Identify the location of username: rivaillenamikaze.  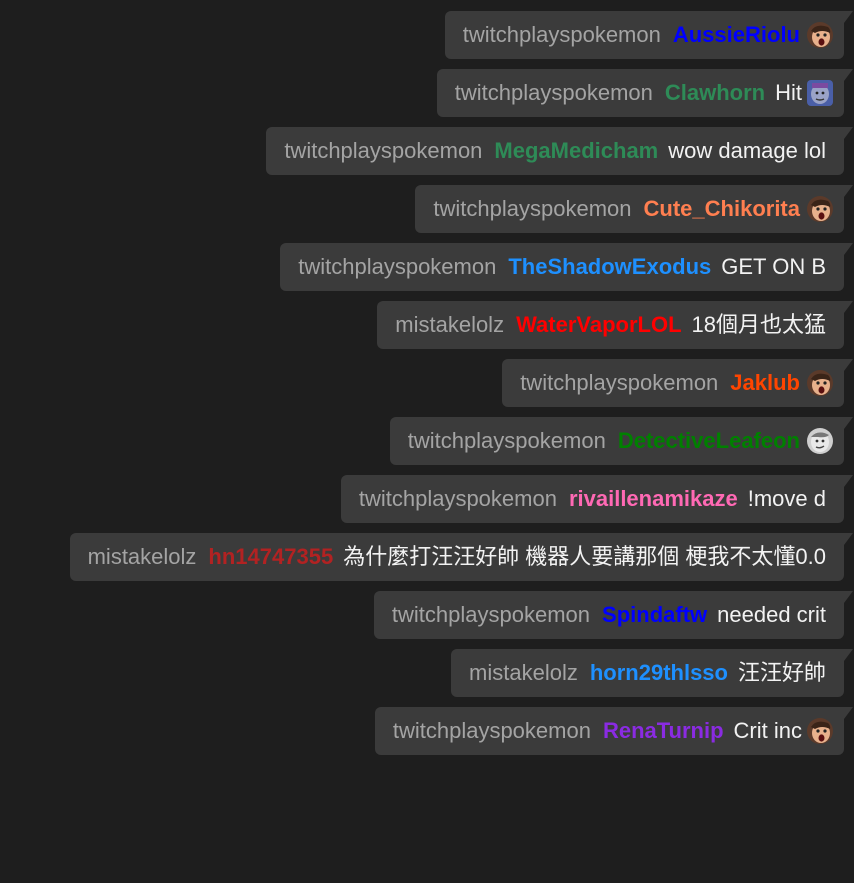
(653, 499).